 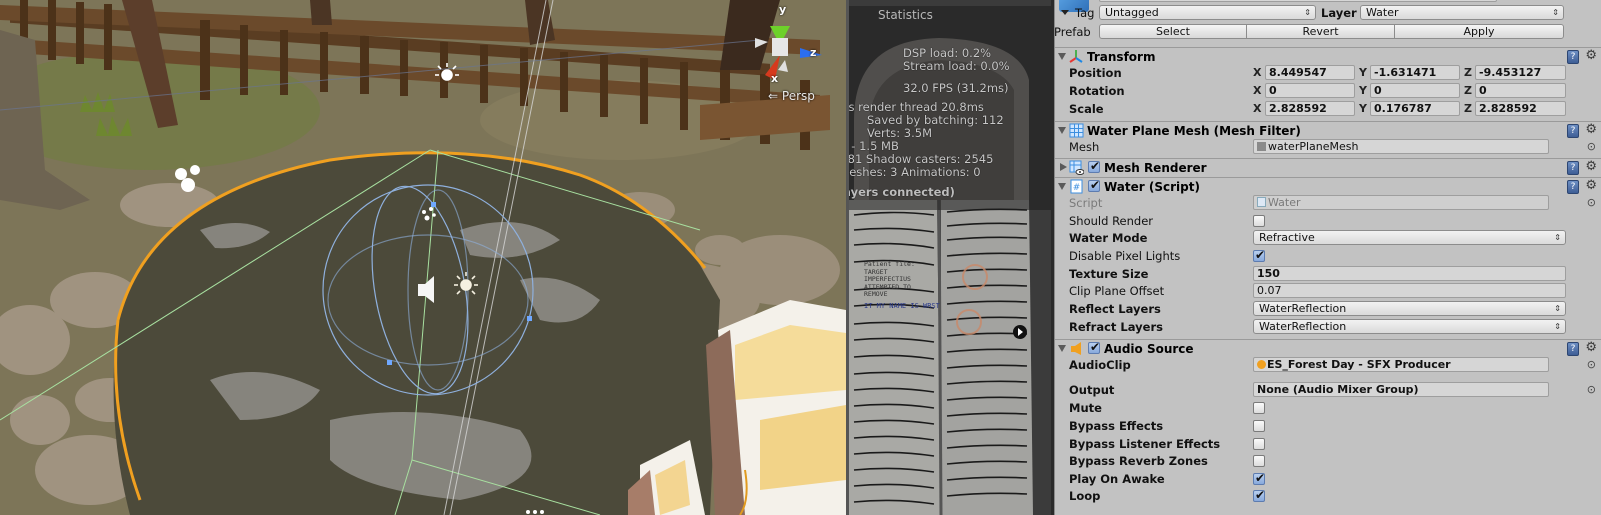 I want to click on mute-row: Mute, so click(x=1328, y=408).